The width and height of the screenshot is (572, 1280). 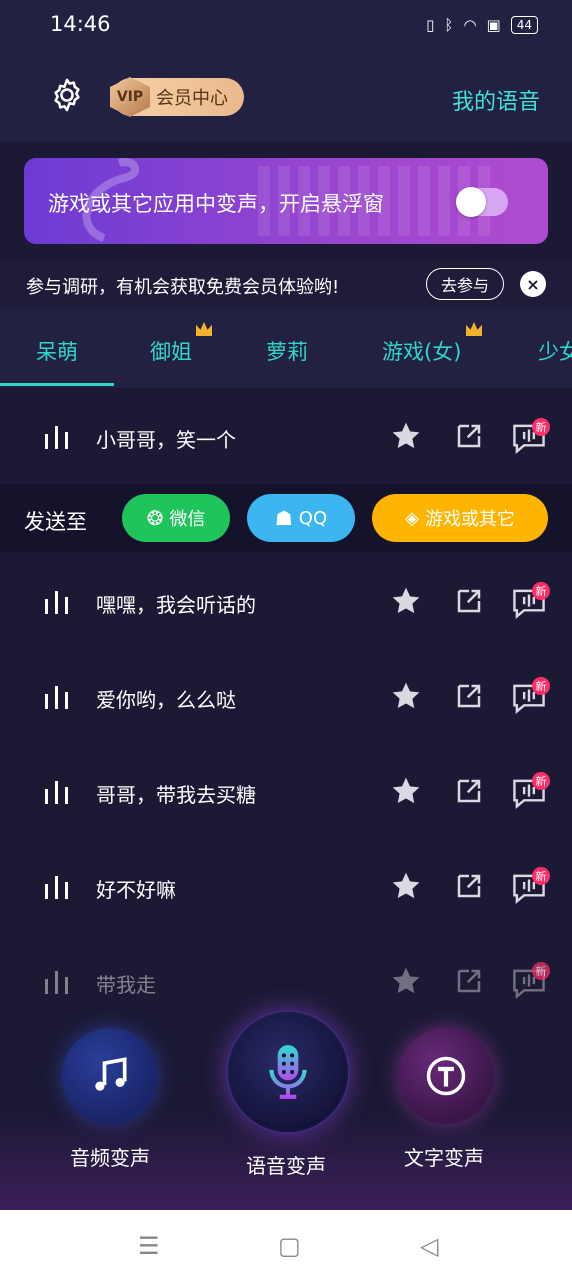 I want to click on menu-icon: ☰, so click(x=149, y=1246).